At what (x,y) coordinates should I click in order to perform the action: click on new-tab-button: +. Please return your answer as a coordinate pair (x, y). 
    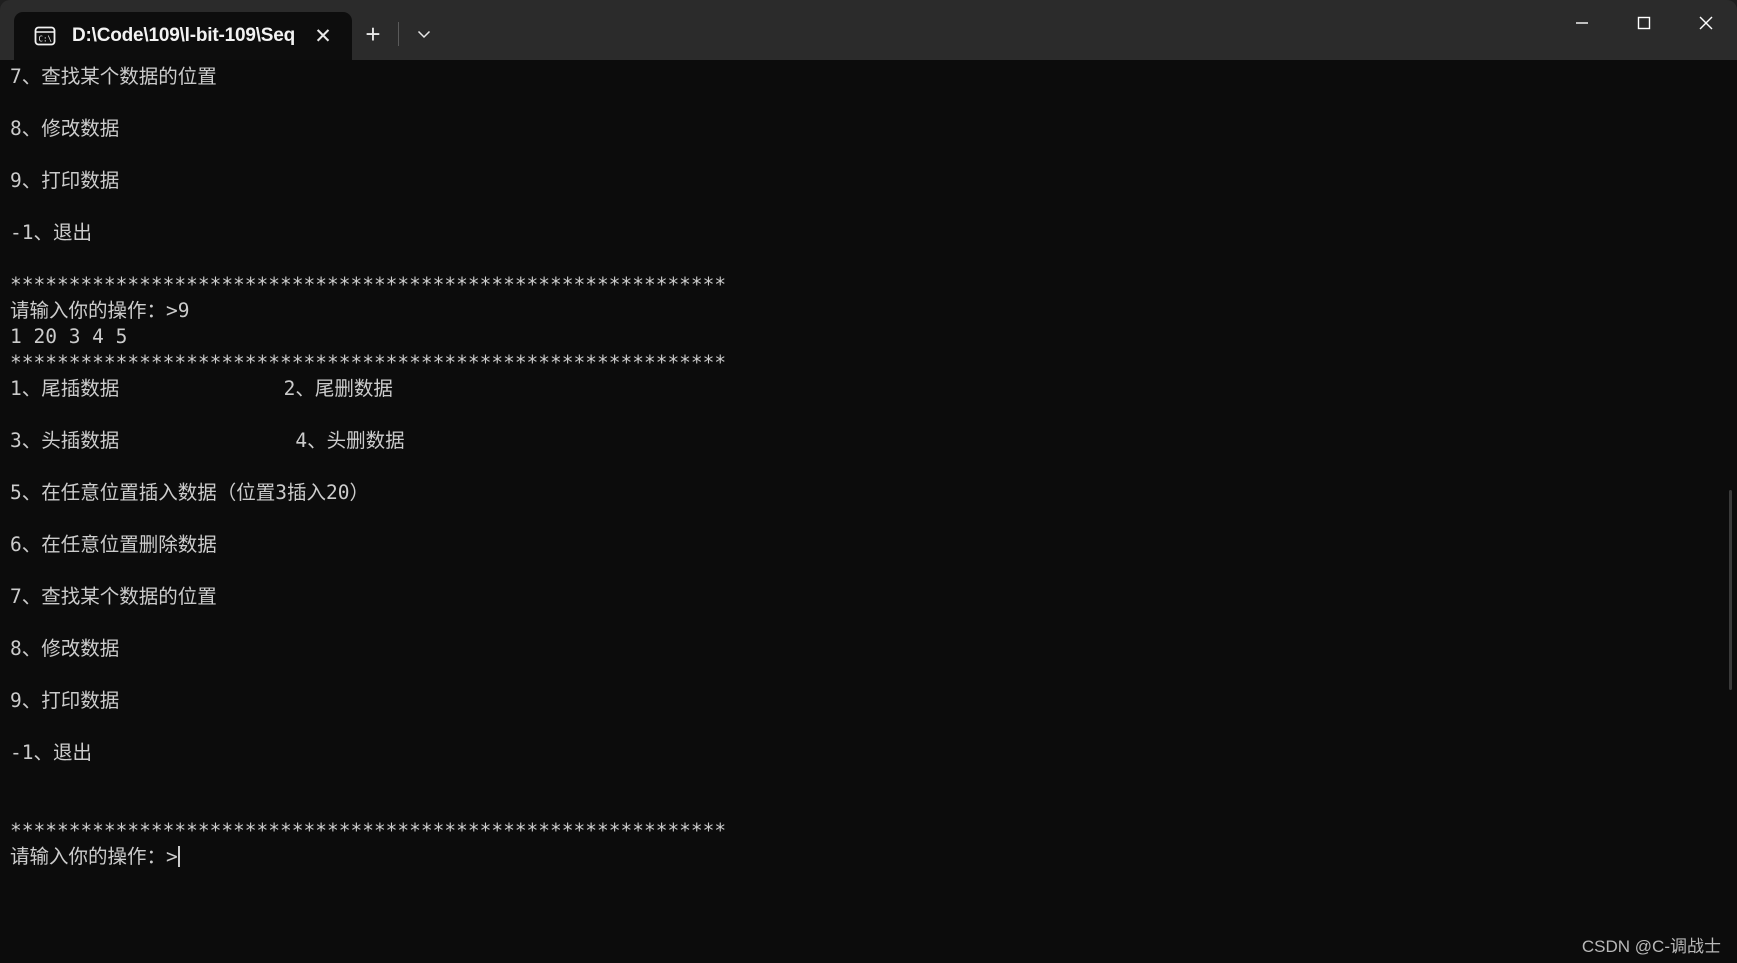
    Looking at the image, I should click on (373, 34).